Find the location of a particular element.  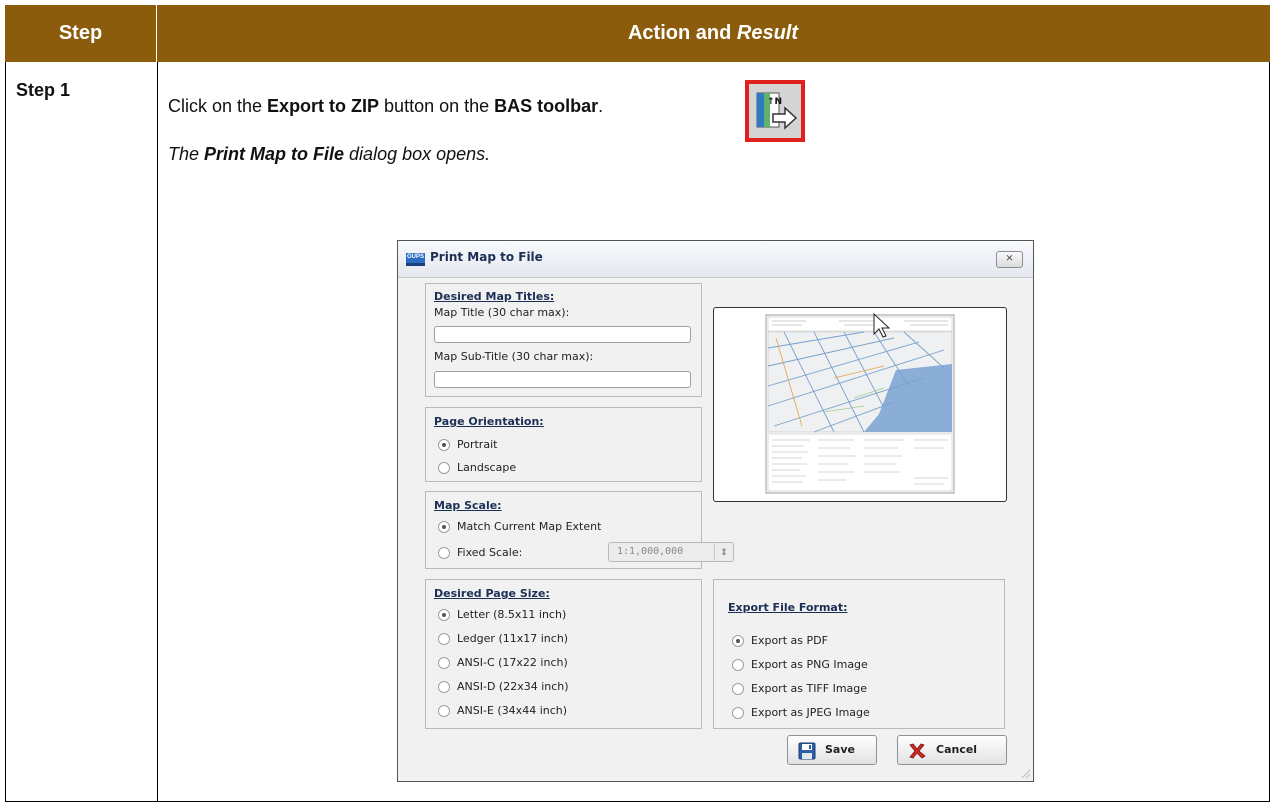

result-text: The Print Map to File dialog box opens. is located at coordinates (329, 154).